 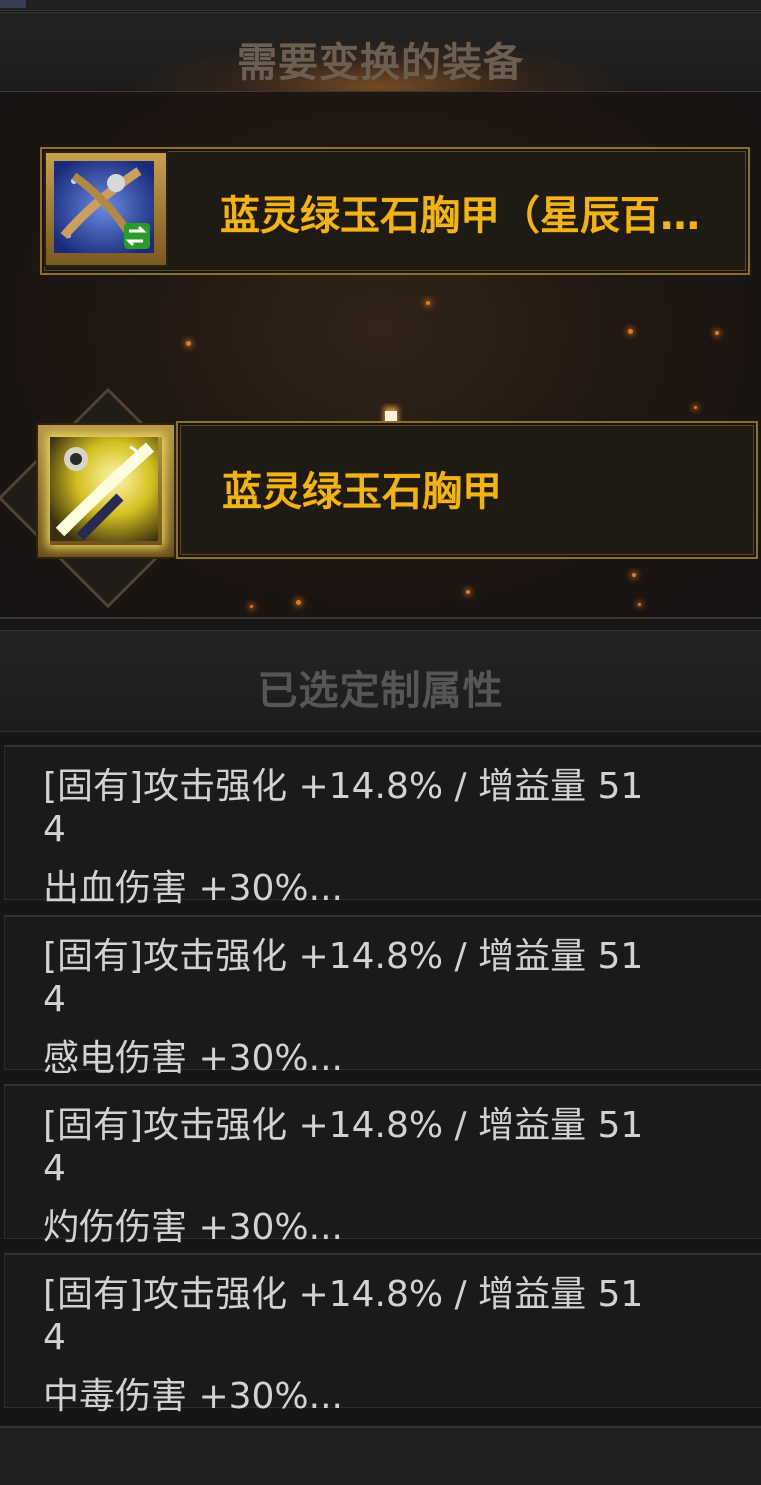 What do you see at coordinates (380, 62) in the screenshot?
I see `source-section-title: 需要变换的装备` at bounding box center [380, 62].